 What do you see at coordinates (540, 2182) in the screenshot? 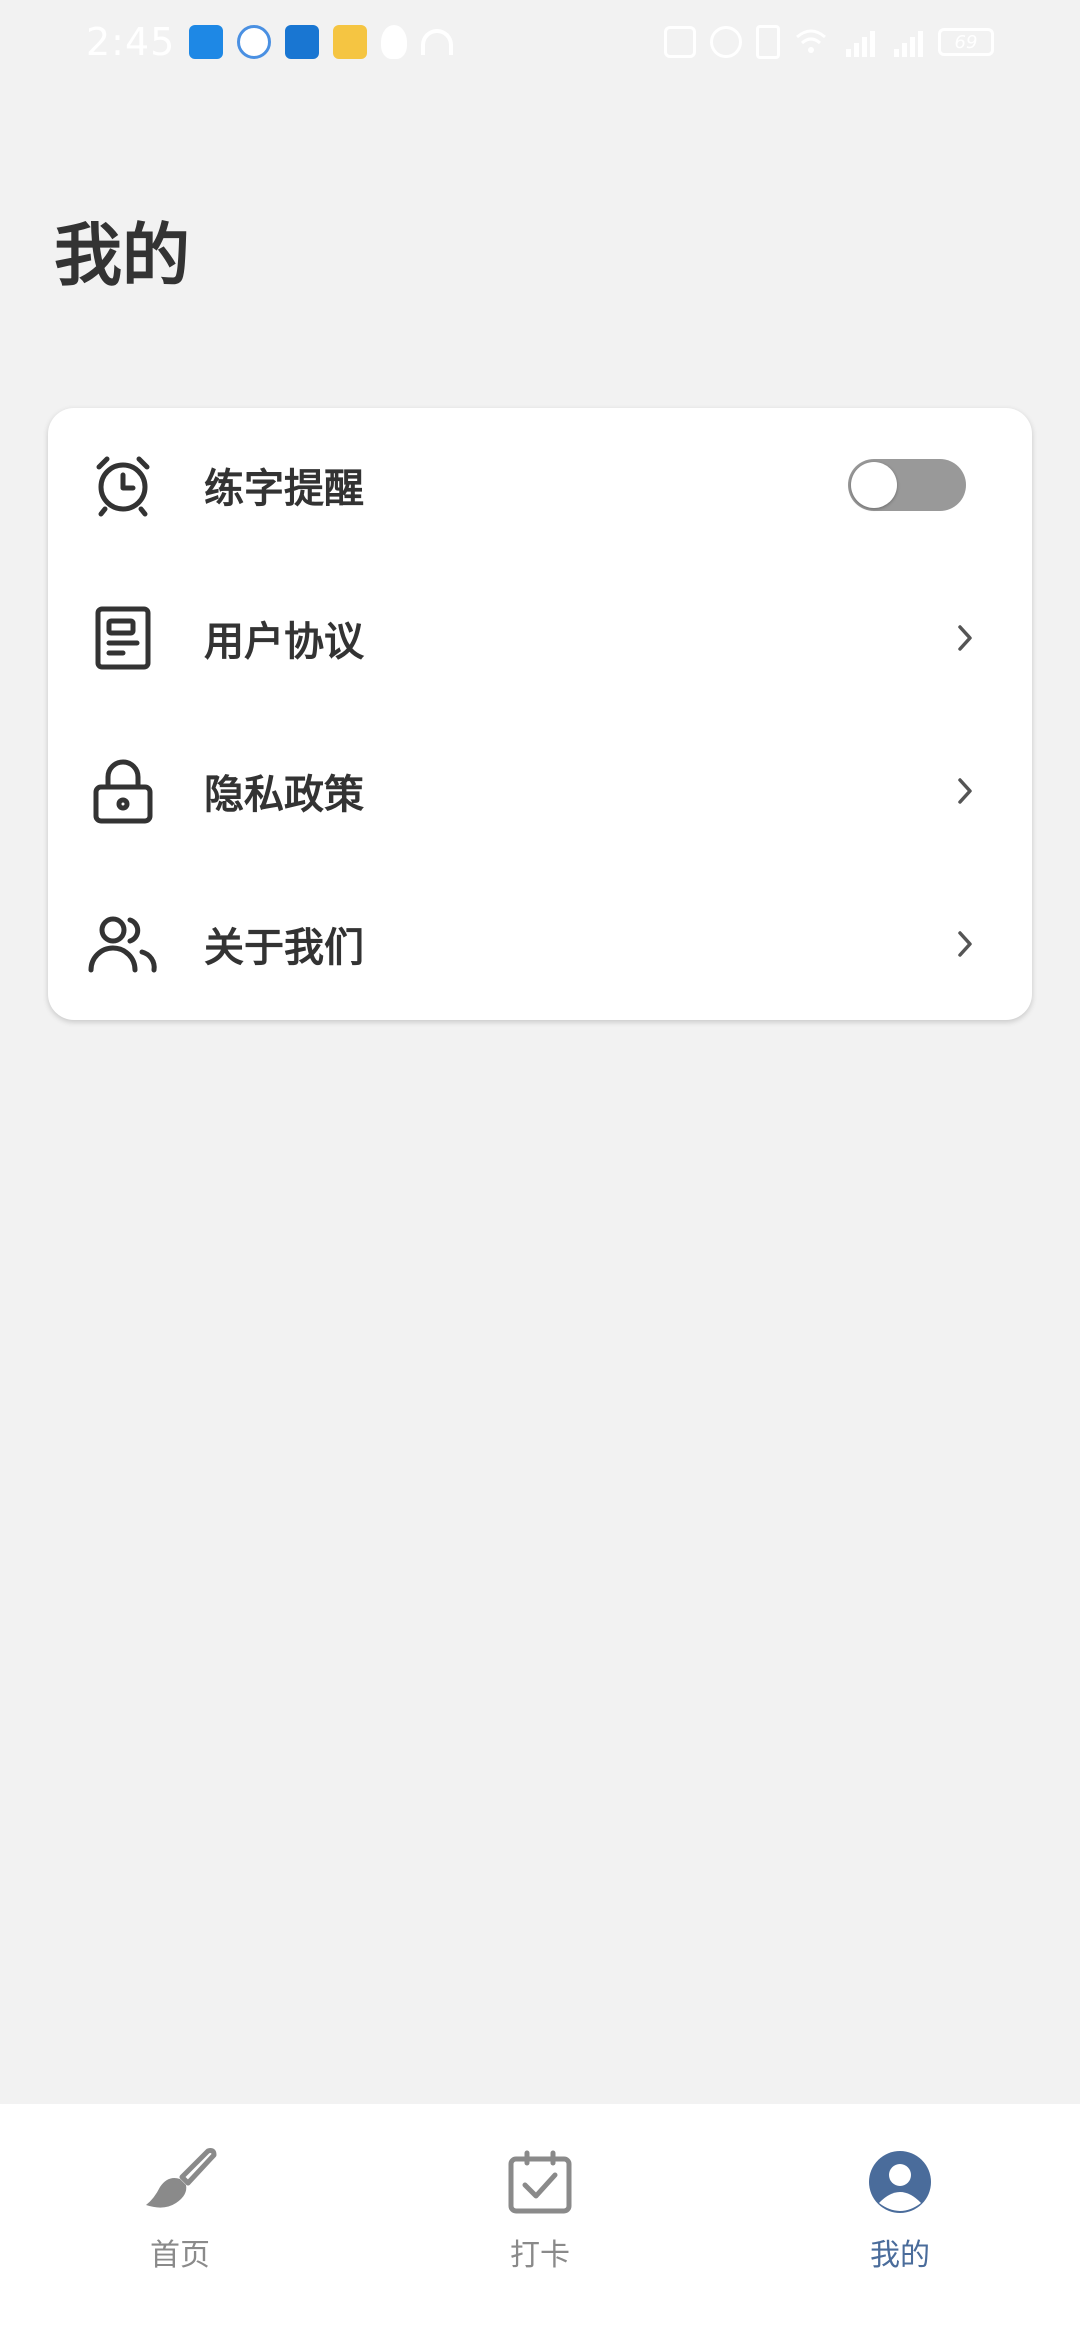
I see `calendar-check-icon` at bounding box center [540, 2182].